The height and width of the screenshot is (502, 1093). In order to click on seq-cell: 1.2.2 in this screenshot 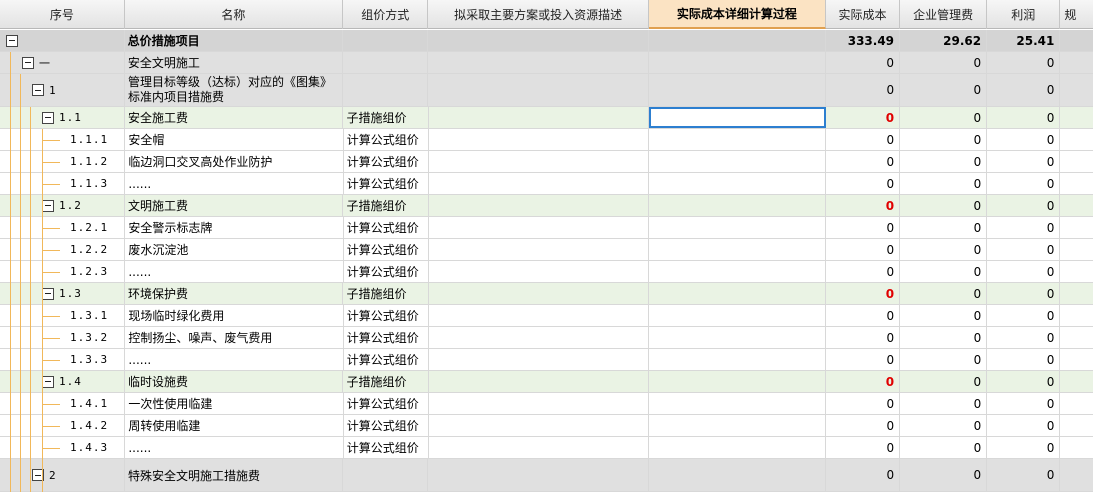, I will do `click(63, 249)`.